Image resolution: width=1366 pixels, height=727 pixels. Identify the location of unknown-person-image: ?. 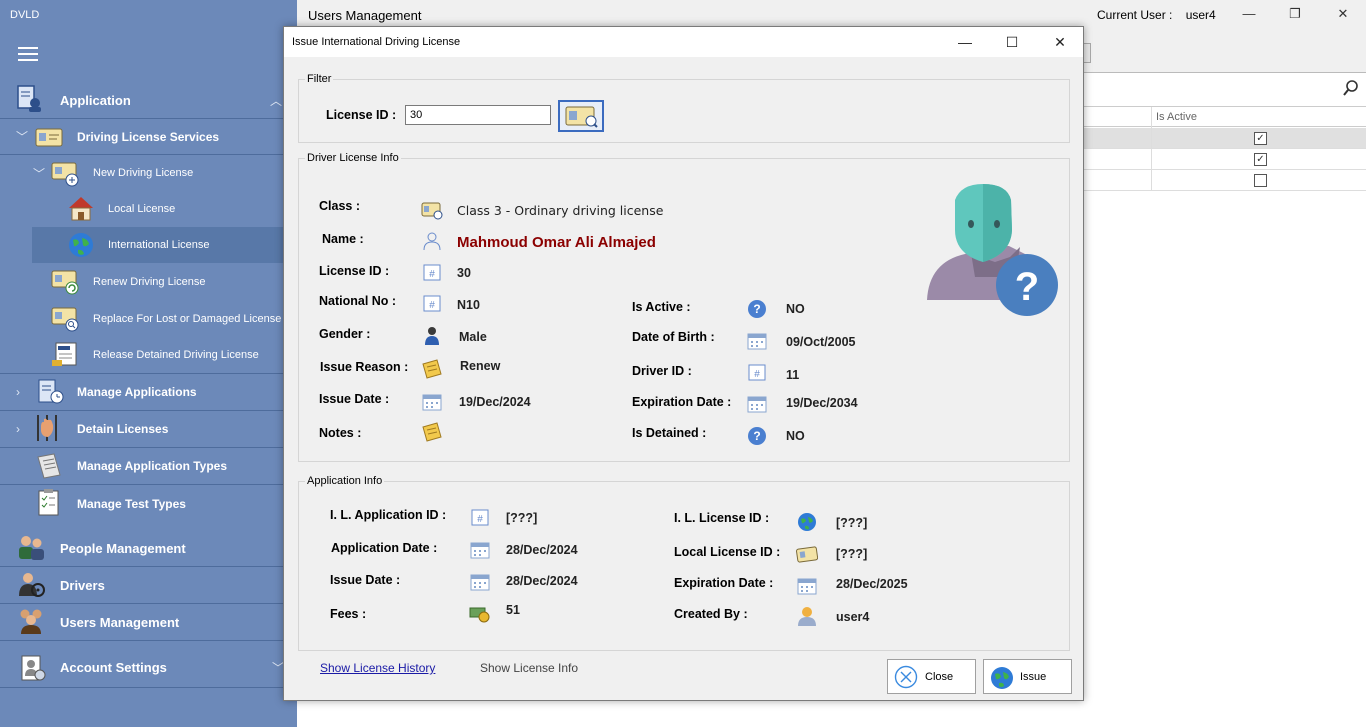
(992, 250).